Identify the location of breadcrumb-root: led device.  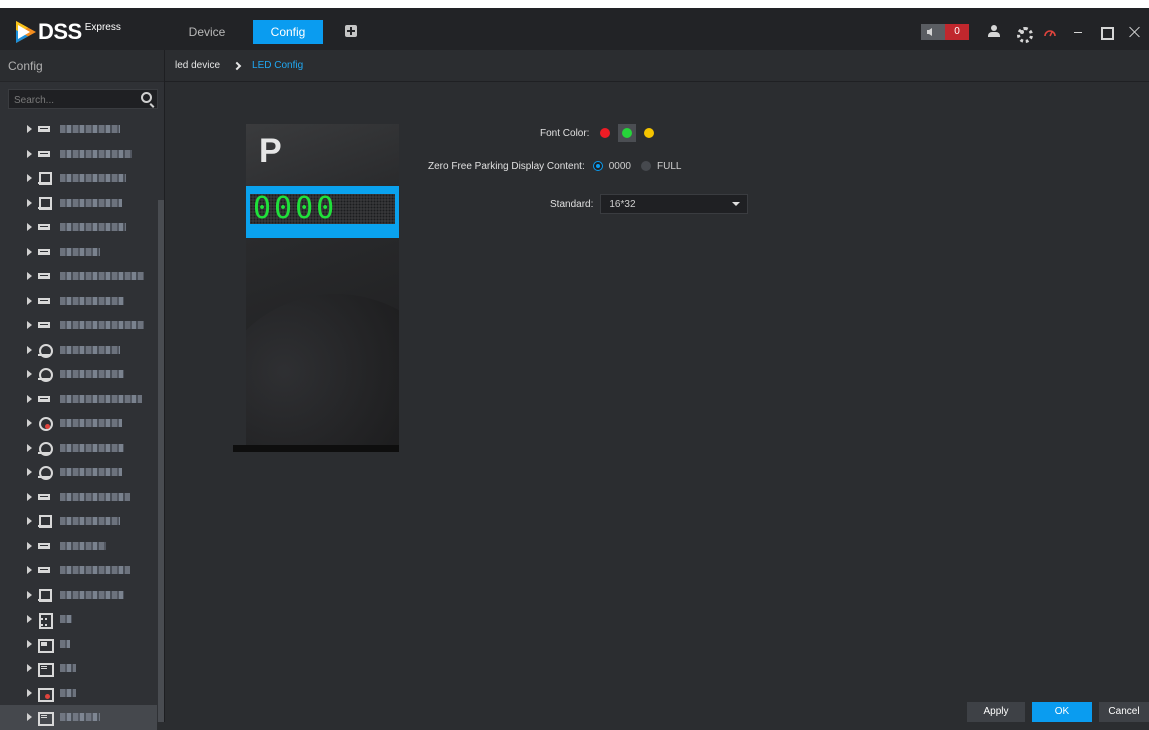
(197, 65).